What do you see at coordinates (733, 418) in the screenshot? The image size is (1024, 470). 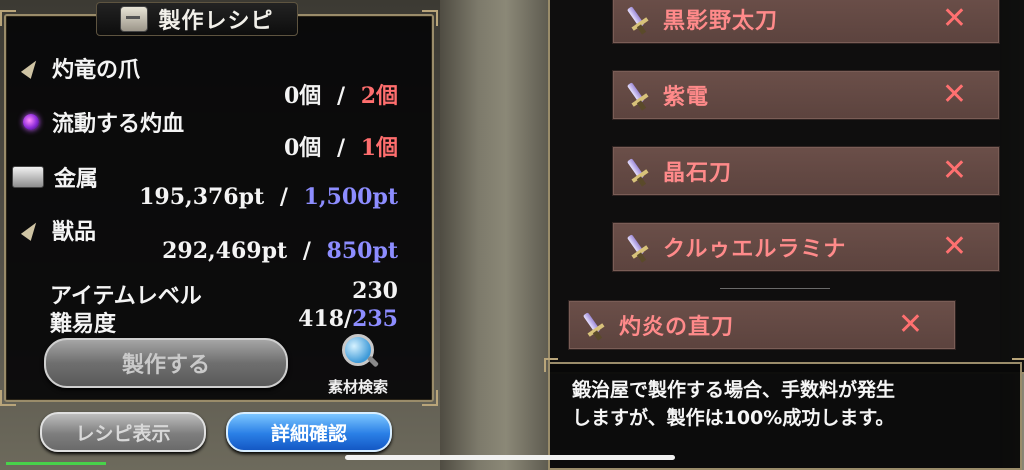 I see `message-line: しますが、製作は100%成功します。` at bounding box center [733, 418].